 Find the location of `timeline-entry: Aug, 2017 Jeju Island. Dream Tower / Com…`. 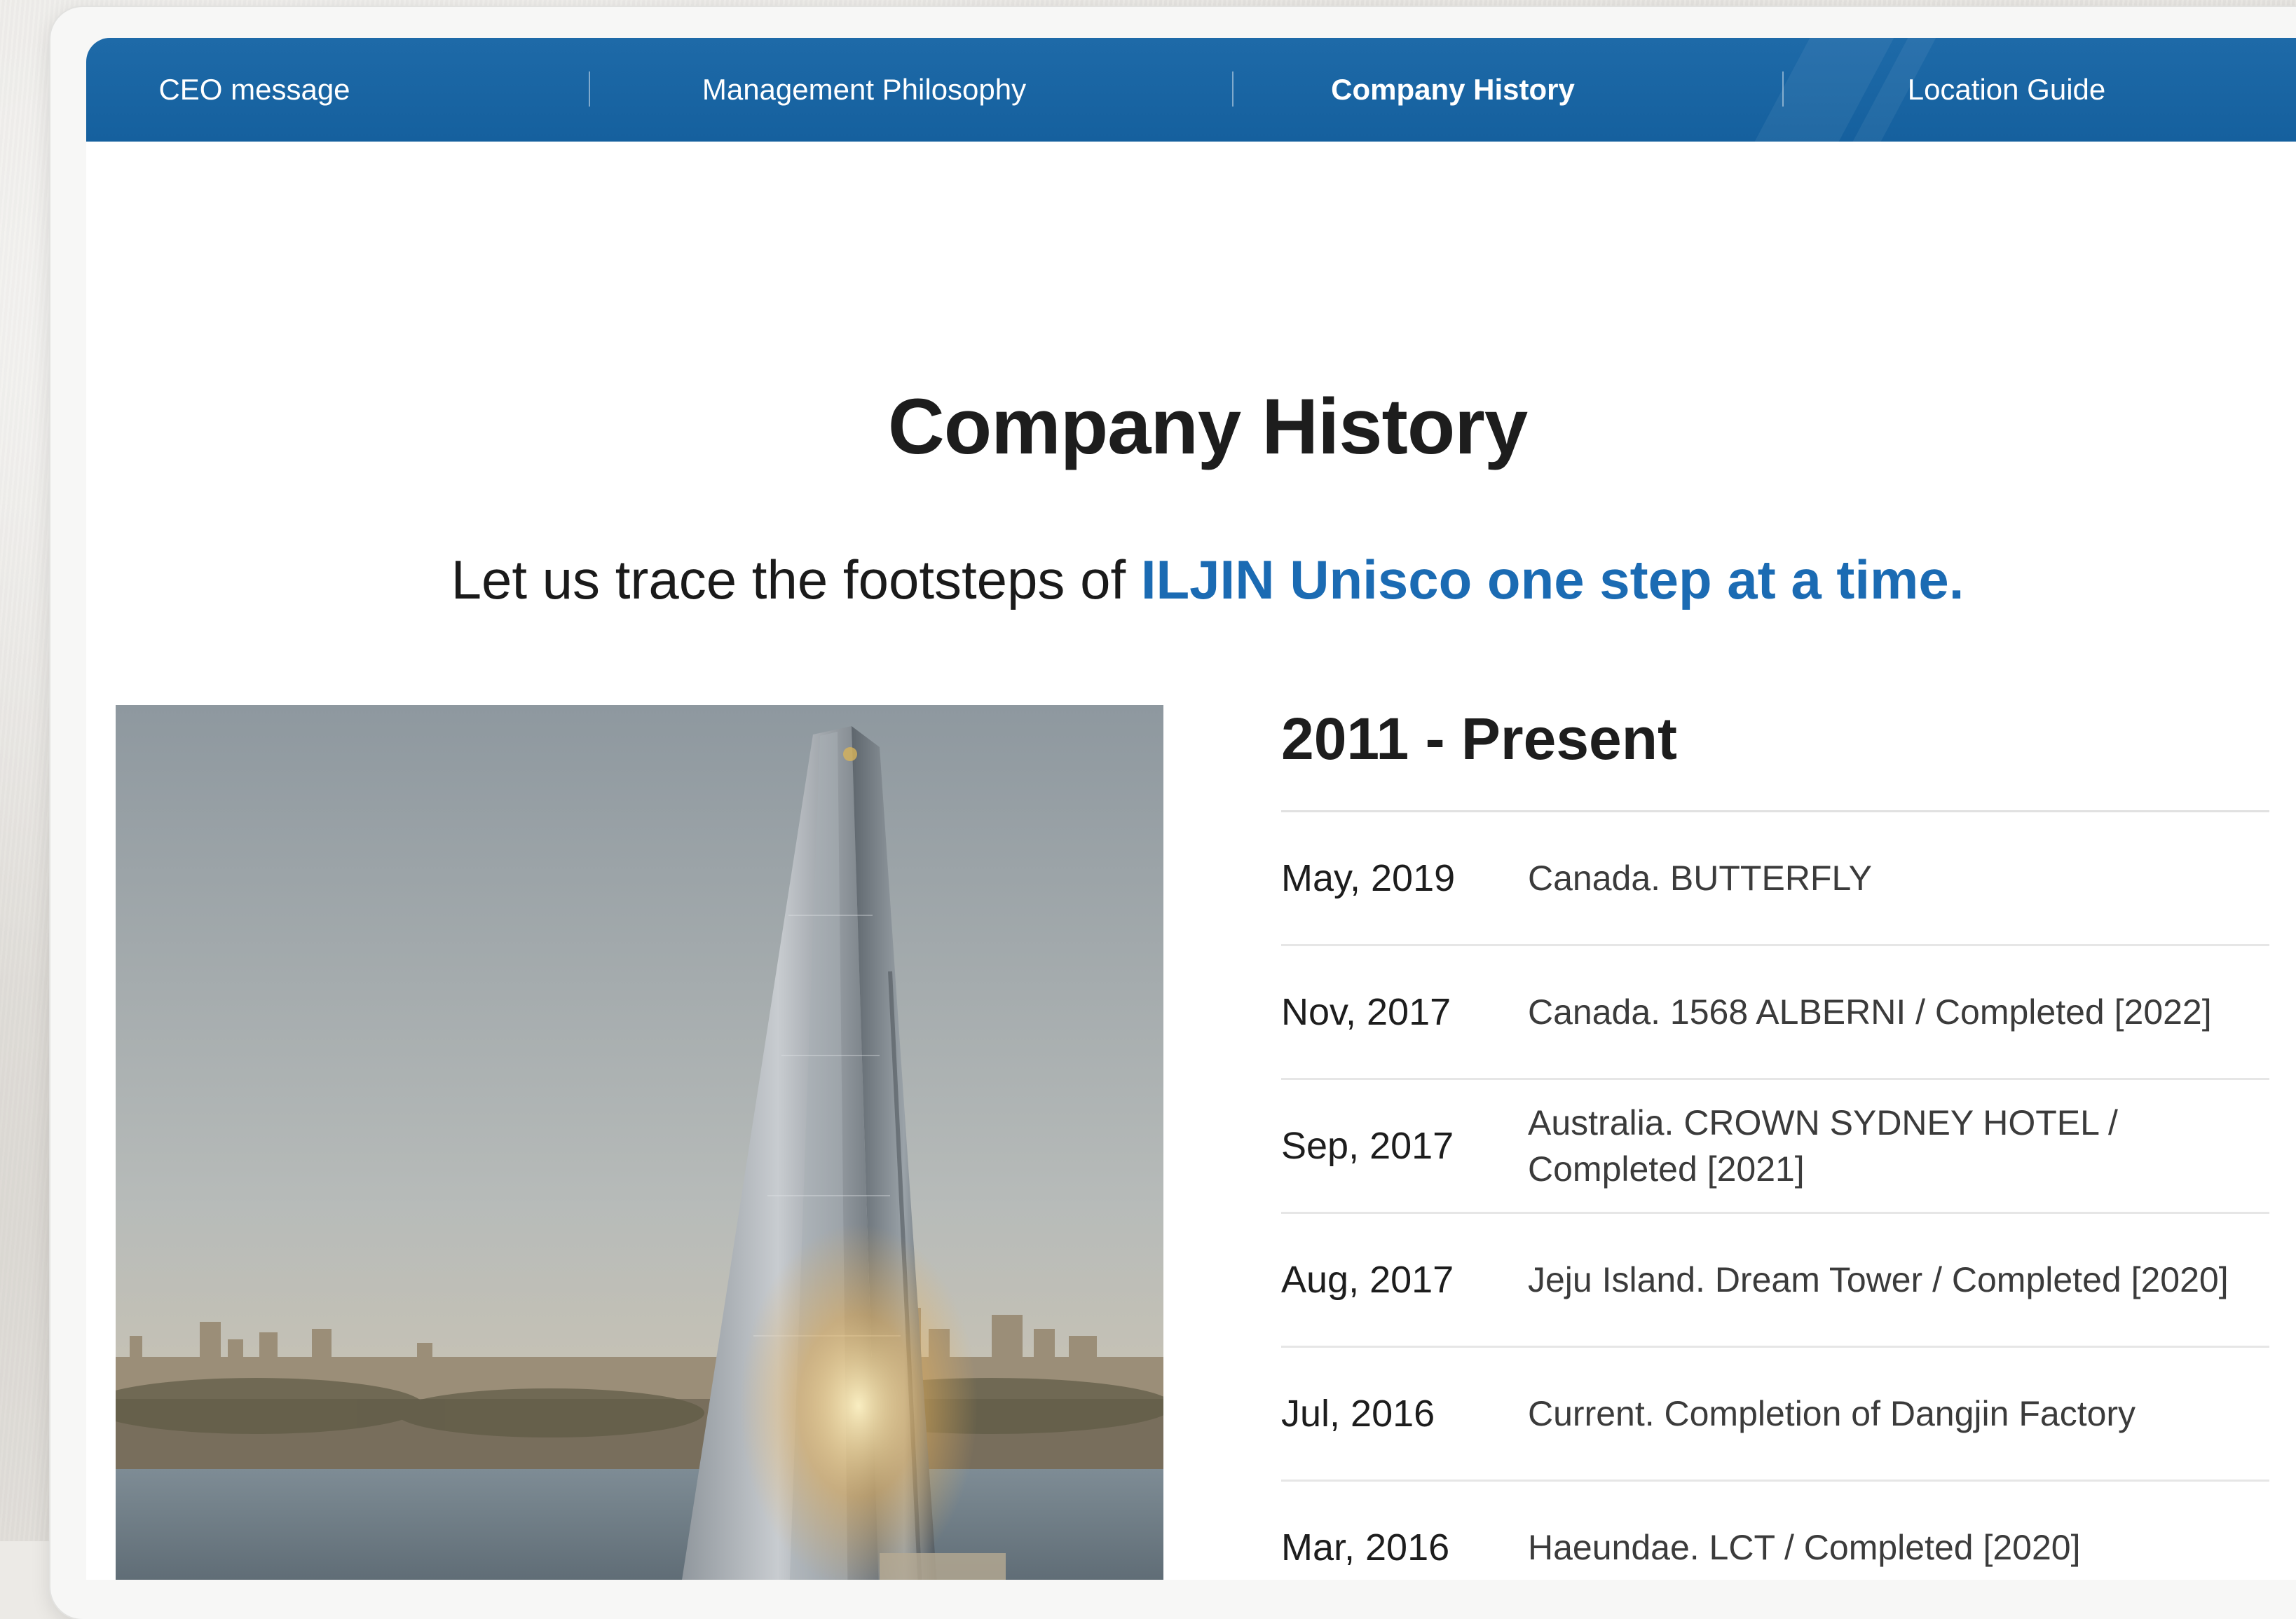

timeline-entry: Aug, 2017 Jeju Island. Dream Tower / Com… is located at coordinates (1775, 1281).